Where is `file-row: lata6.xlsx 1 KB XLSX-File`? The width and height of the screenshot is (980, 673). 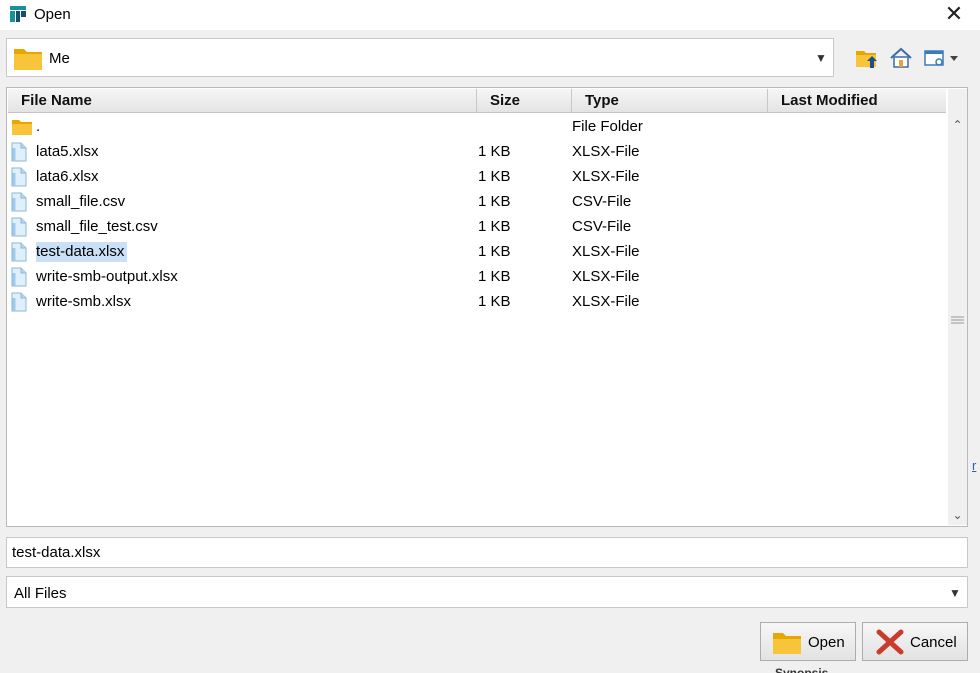 file-row: lata6.xlsx 1 KB XLSX-File is located at coordinates (477, 176).